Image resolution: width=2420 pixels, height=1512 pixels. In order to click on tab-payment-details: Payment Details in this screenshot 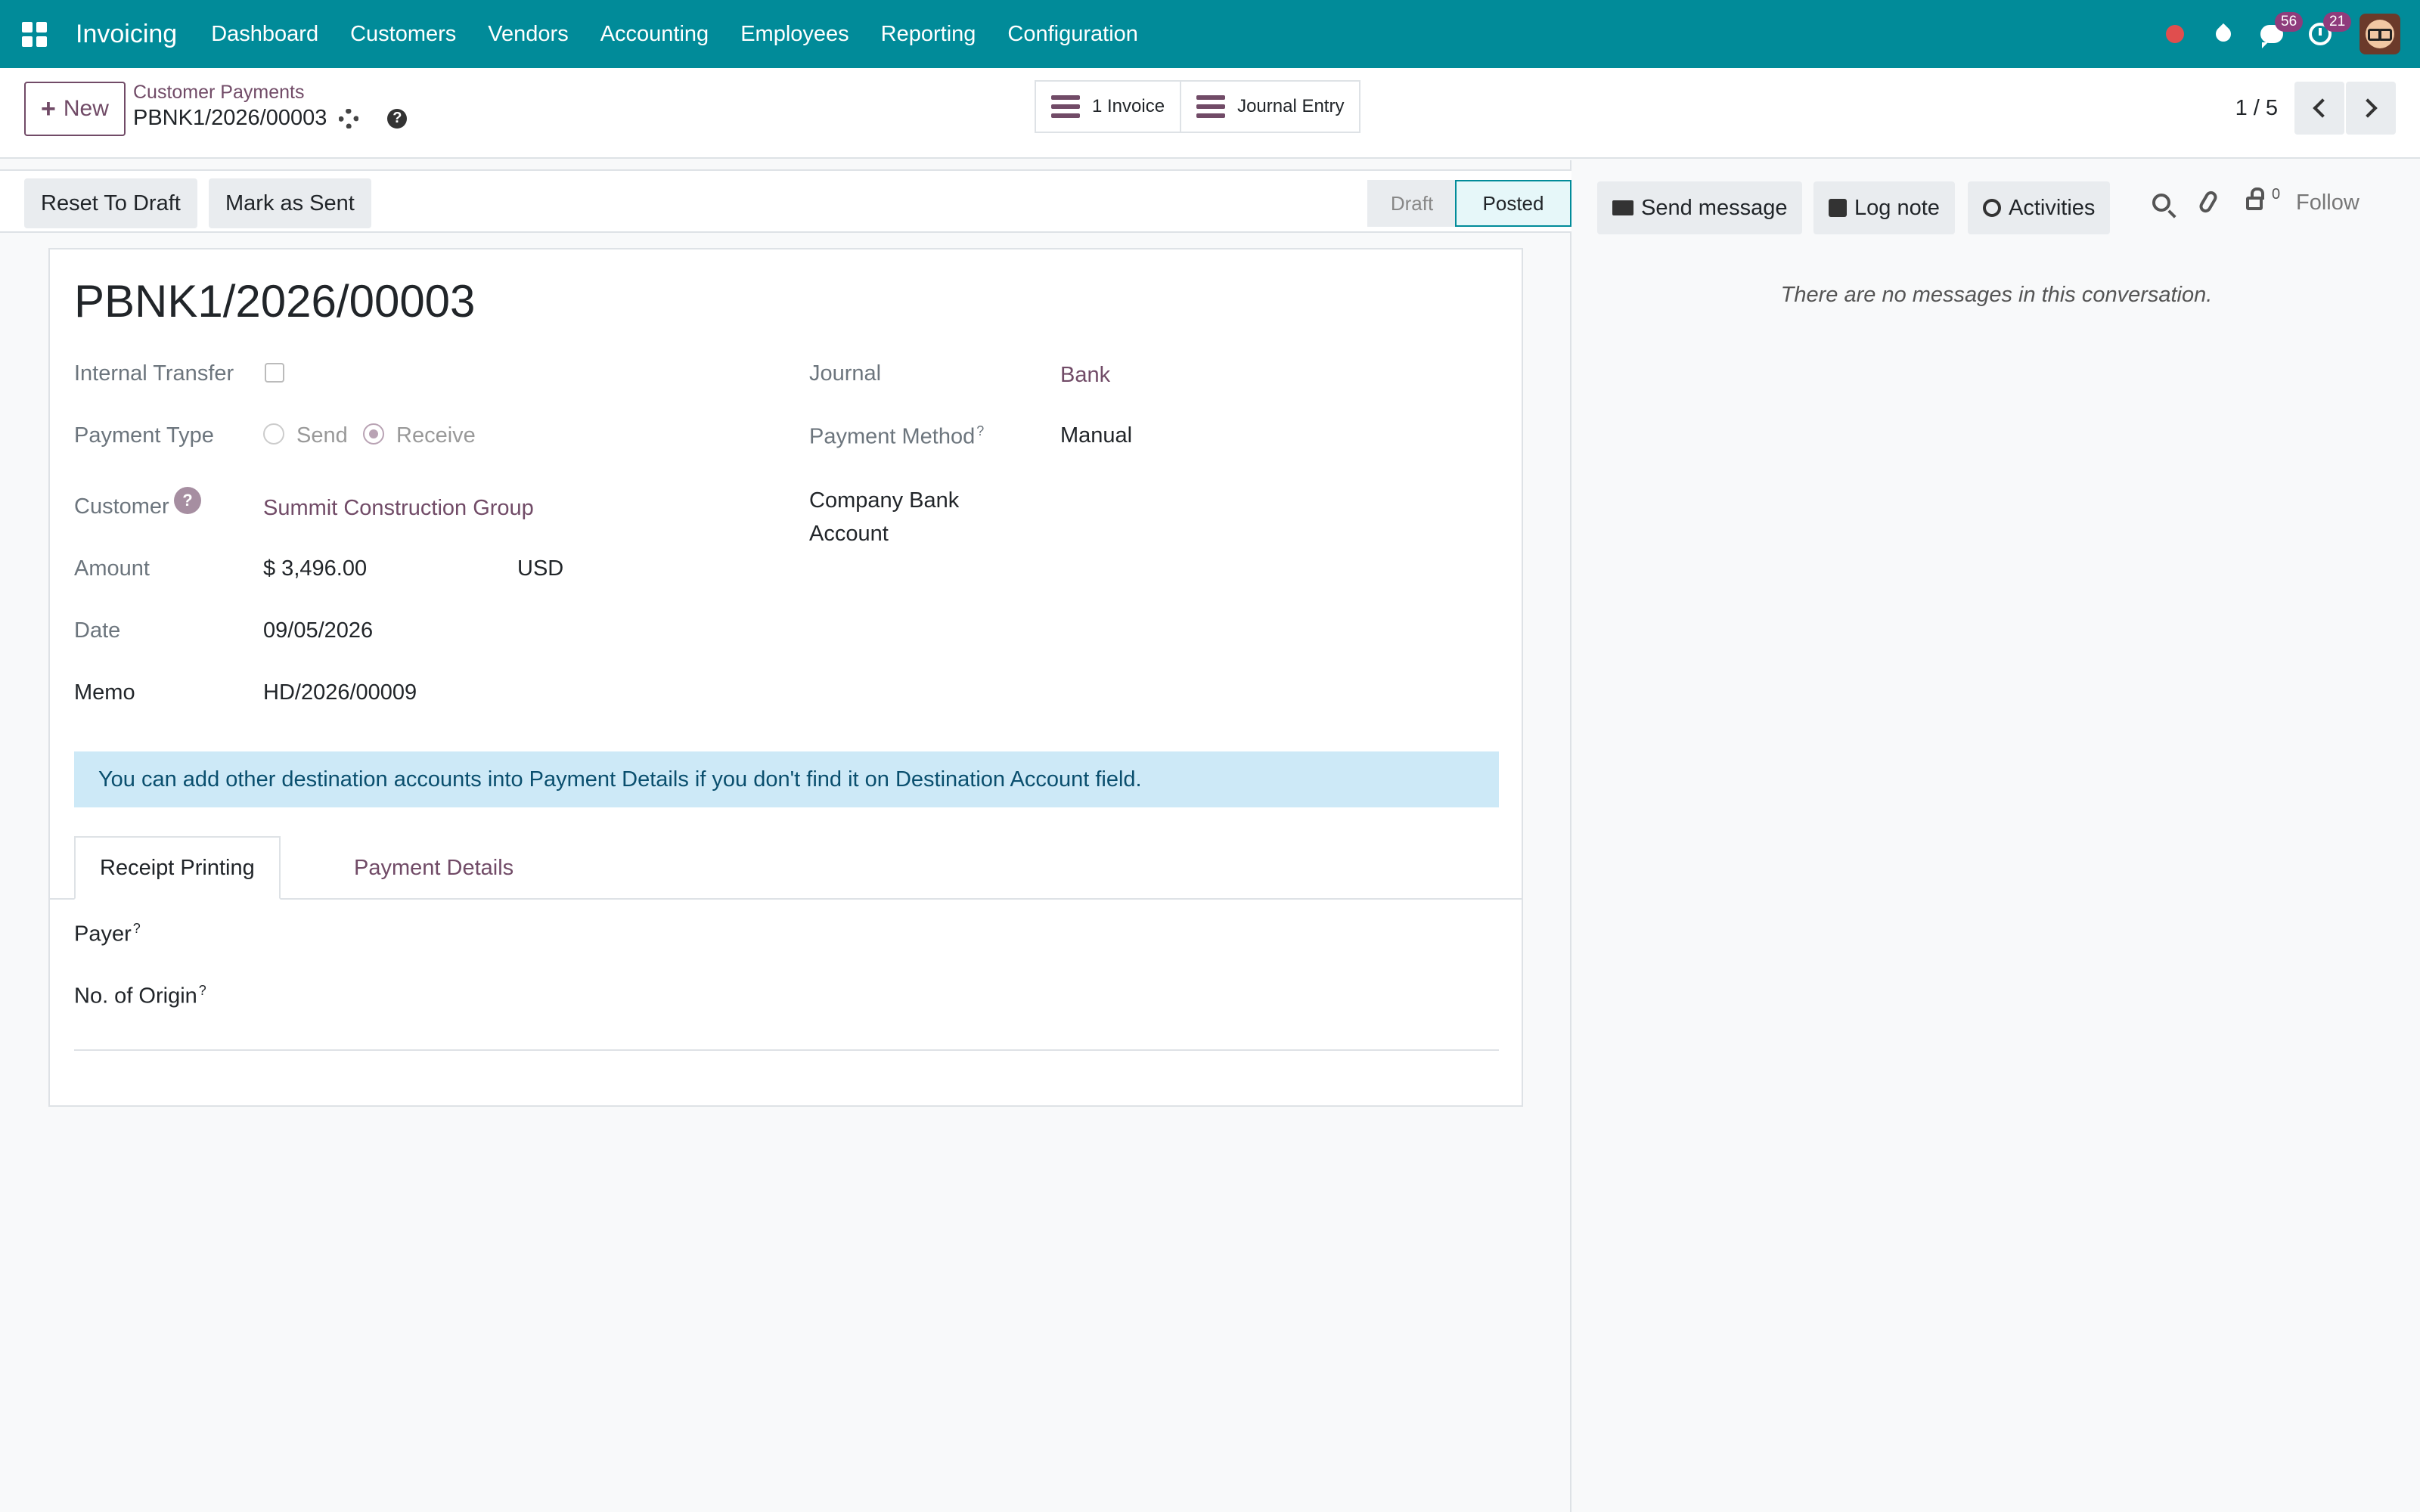, I will do `click(434, 868)`.